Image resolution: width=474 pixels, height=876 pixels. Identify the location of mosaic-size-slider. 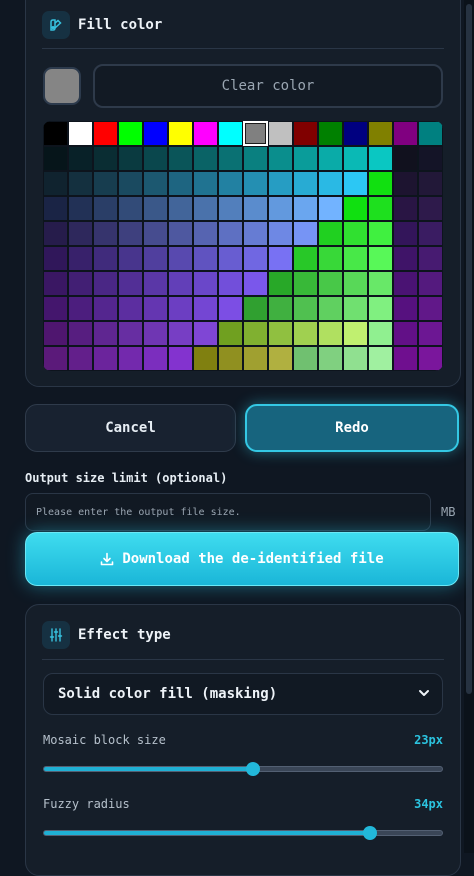
(243, 769).